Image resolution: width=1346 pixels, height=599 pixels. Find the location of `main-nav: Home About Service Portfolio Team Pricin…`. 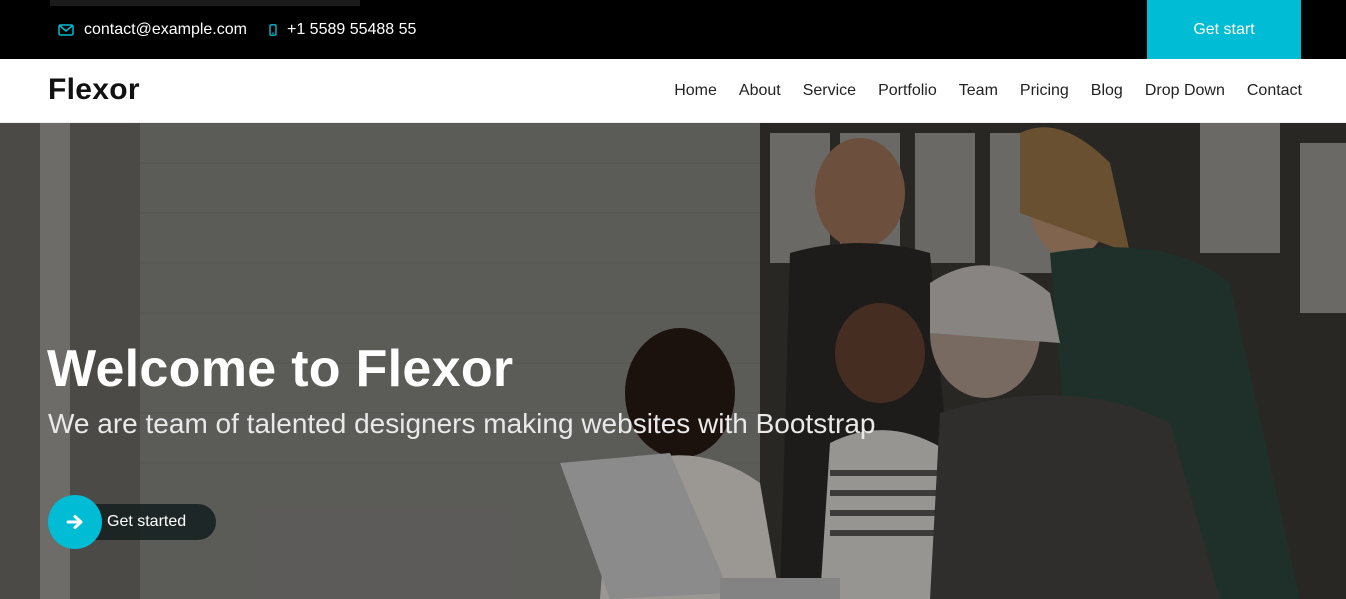

main-nav: Home About Service Portfolio Team Pricin… is located at coordinates (977, 91).